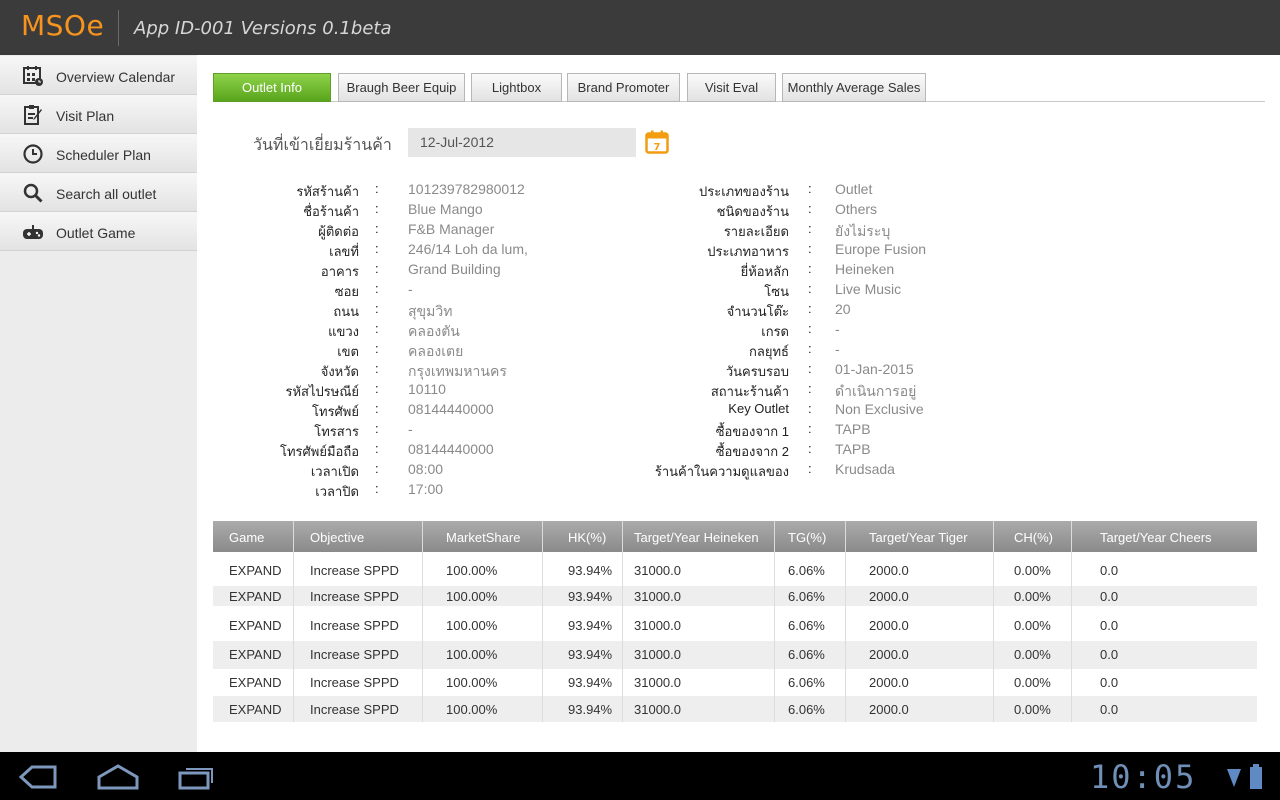 This screenshot has width=1280, height=800. Describe the element at coordinates (348, 351) in the screenshot. I see `field-label: เขต` at that location.